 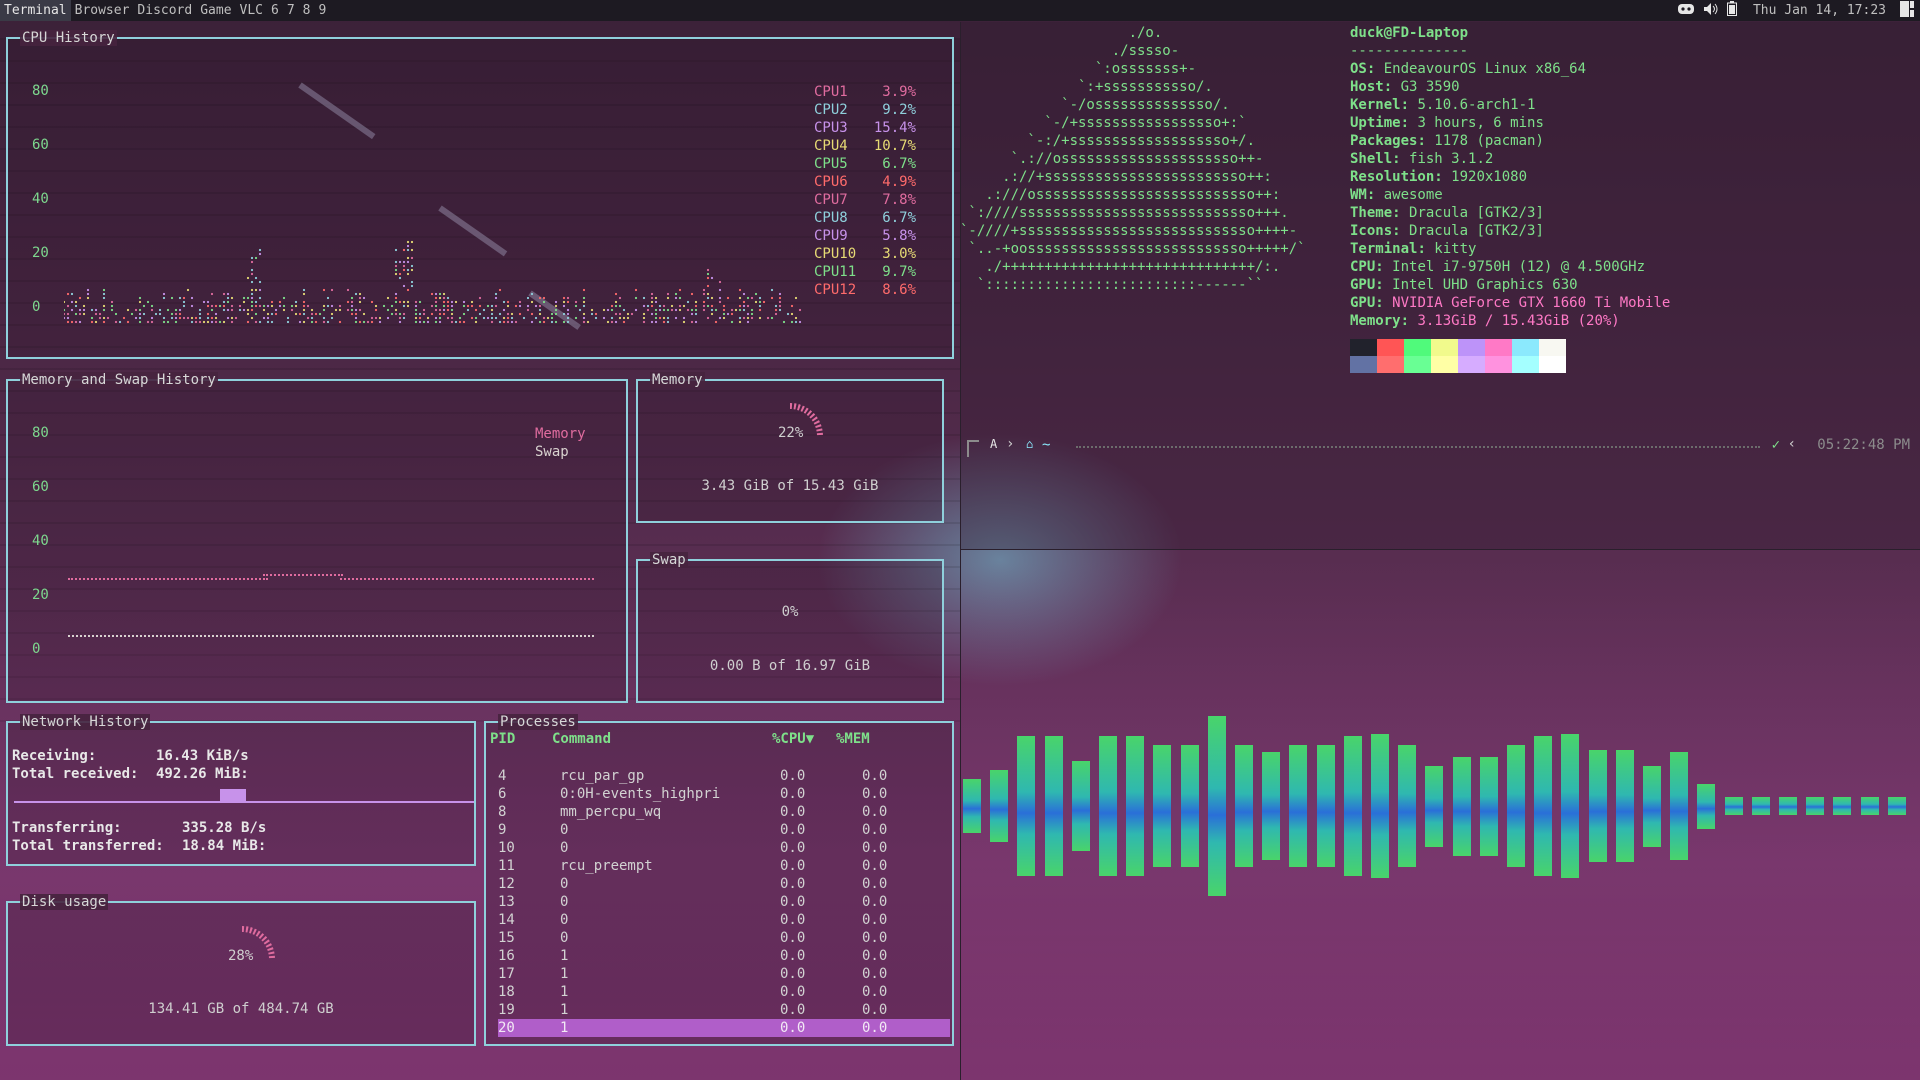 What do you see at coordinates (853, 739) in the screenshot?
I see `header-mem: %MEM` at bounding box center [853, 739].